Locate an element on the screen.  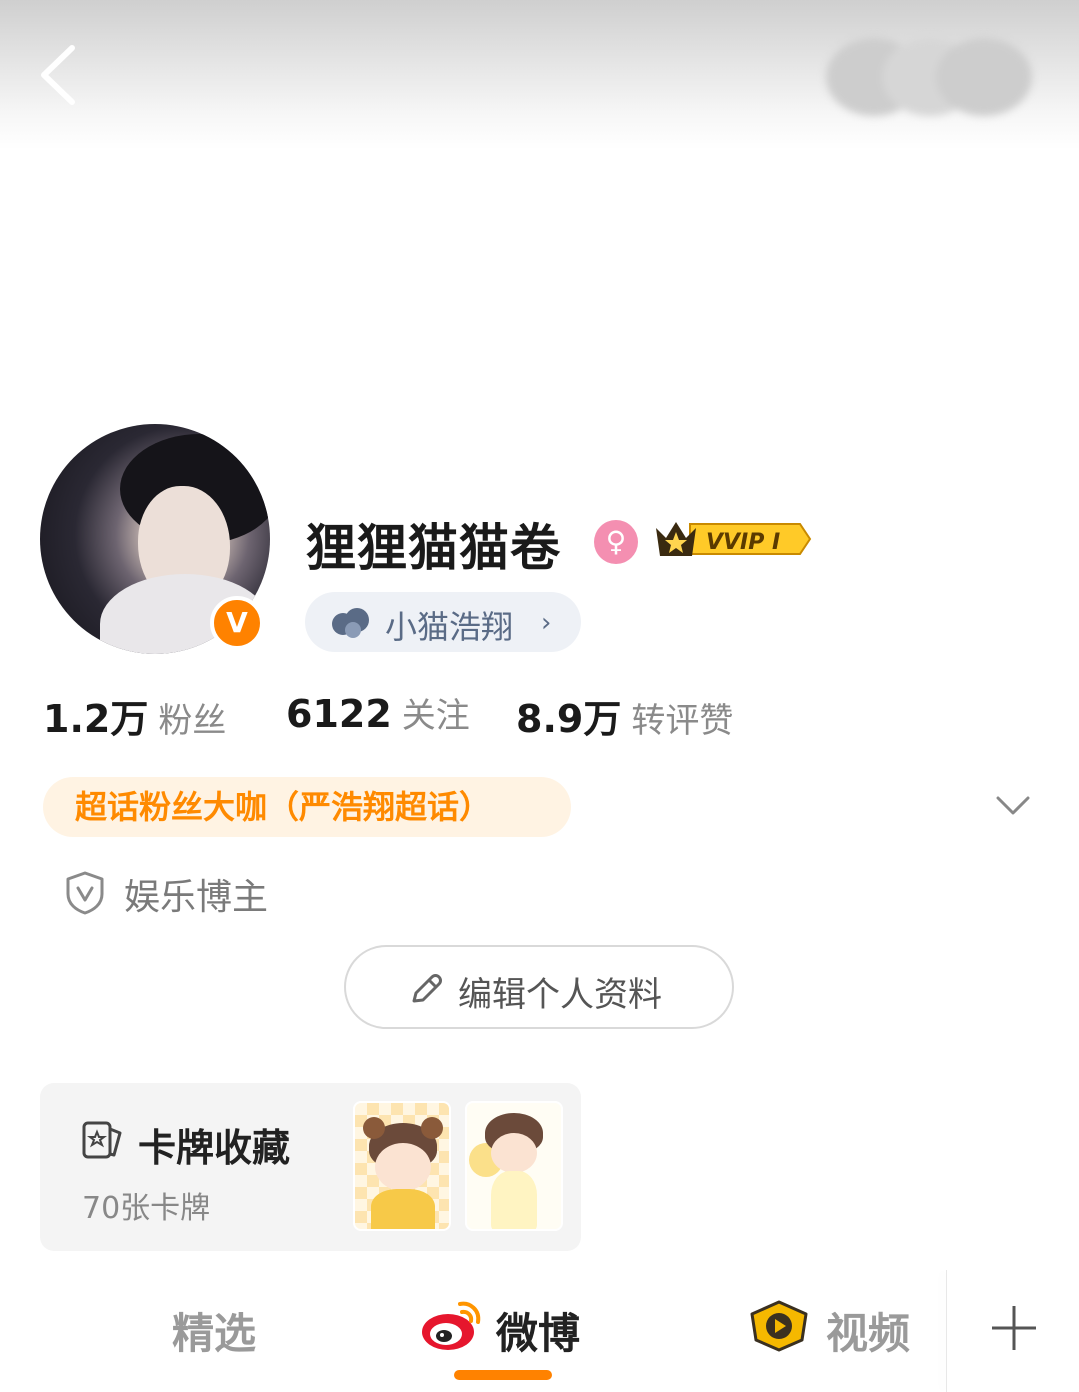
active-tab-indicator is located at coordinates (503, 1375).